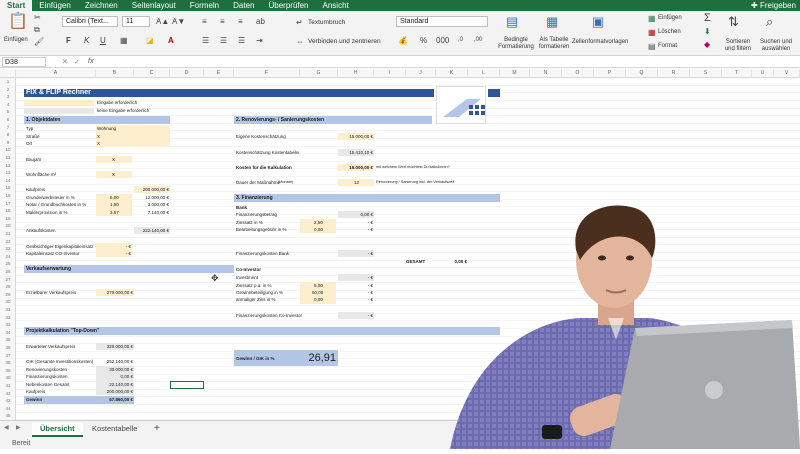 The width and height of the screenshot is (800, 454). What do you see at coordinates (449, 62) in the screenshot?
I see `formula-input` at bounding box center [449, 62].